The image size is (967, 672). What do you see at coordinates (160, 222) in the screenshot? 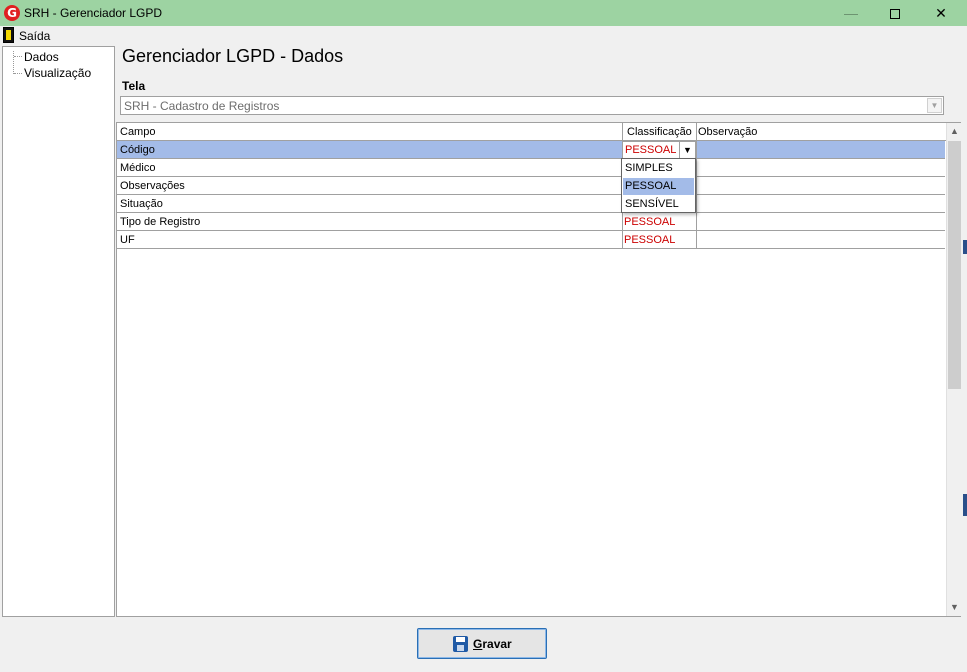
I see `cell-campo: Tipo de Registro` at bounding box center [160, 222].